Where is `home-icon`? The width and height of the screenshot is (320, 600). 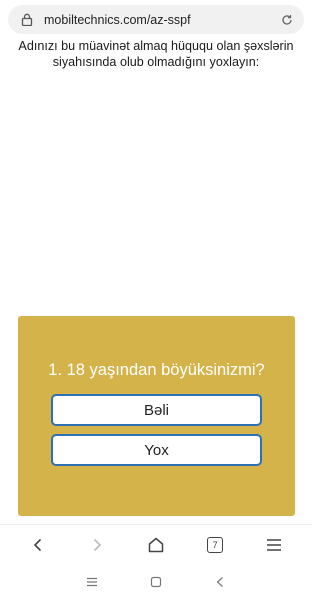 home-icon is located at coordinates (156, 545).